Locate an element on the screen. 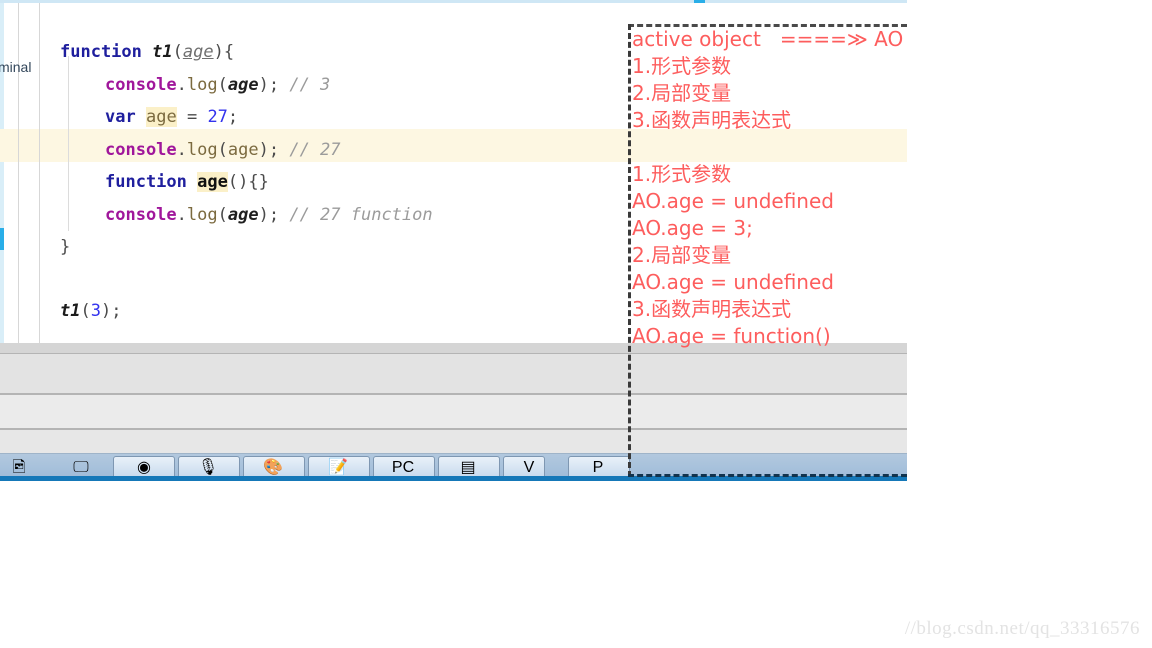  overlay-dashed-bottom-border is located at coordinates (767, 475).